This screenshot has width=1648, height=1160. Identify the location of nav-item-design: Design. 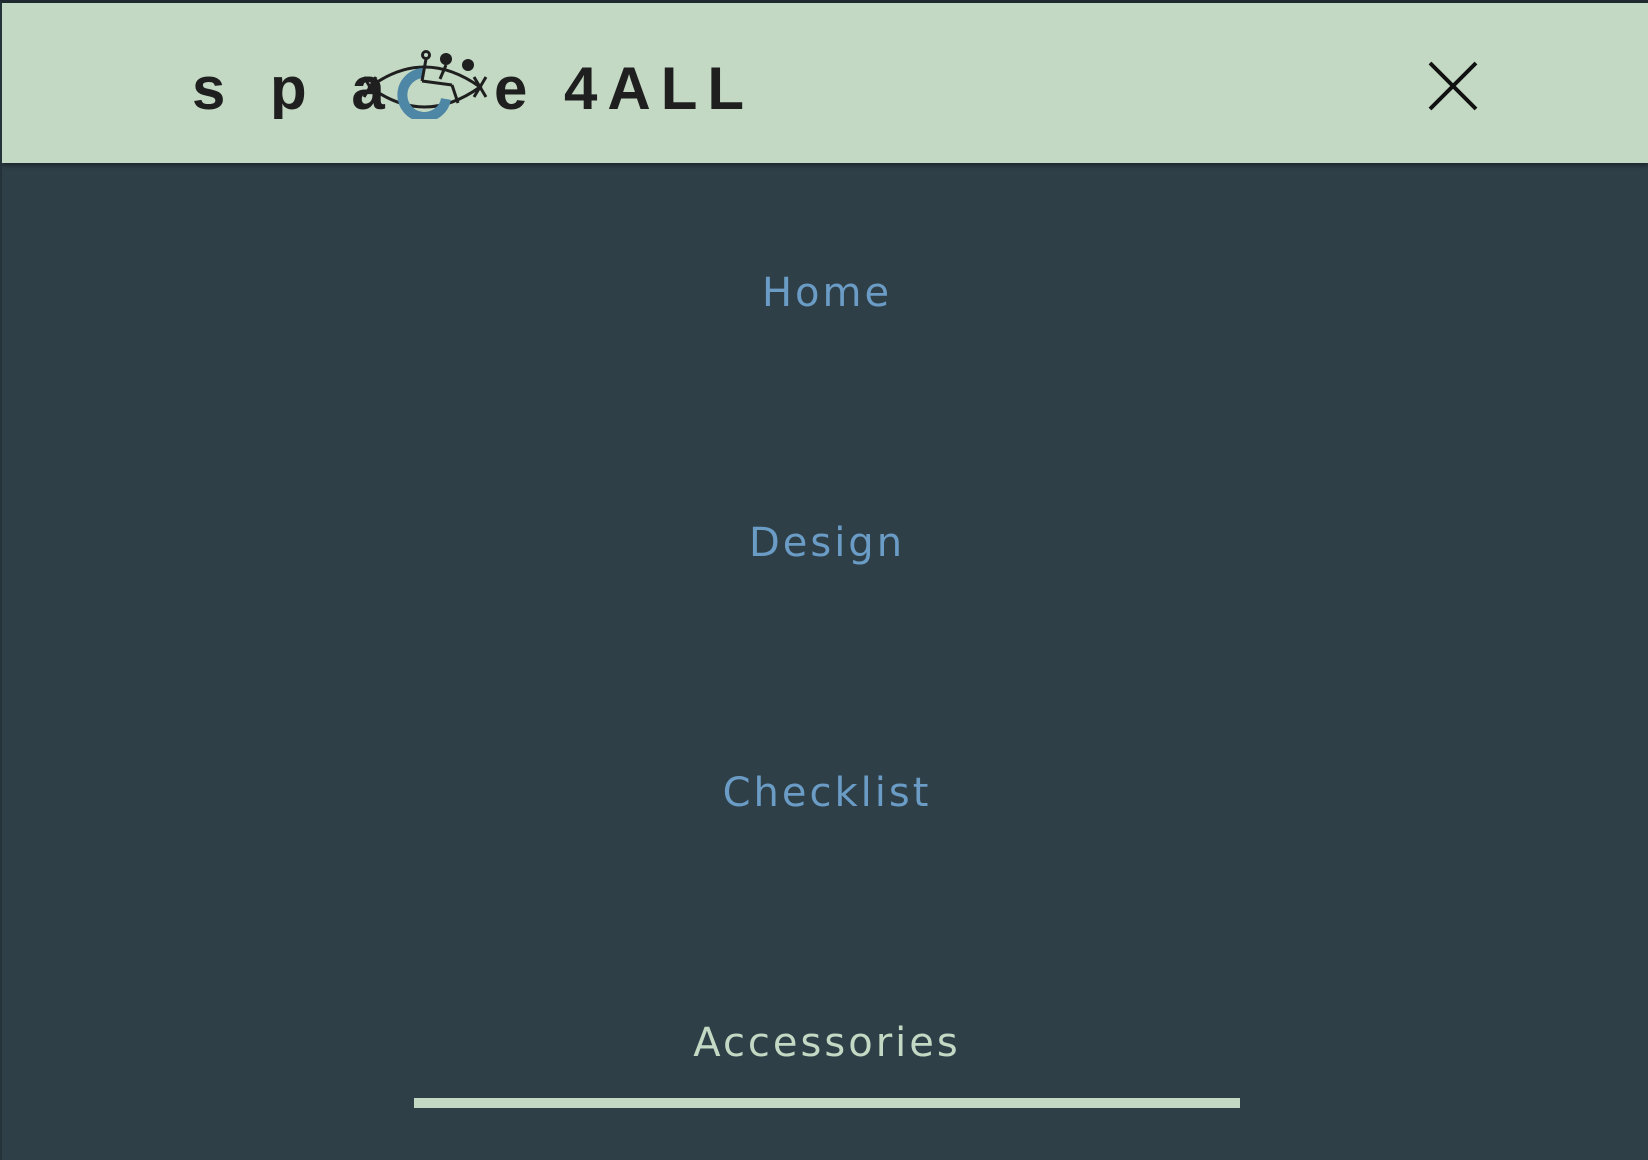
(827, 543).